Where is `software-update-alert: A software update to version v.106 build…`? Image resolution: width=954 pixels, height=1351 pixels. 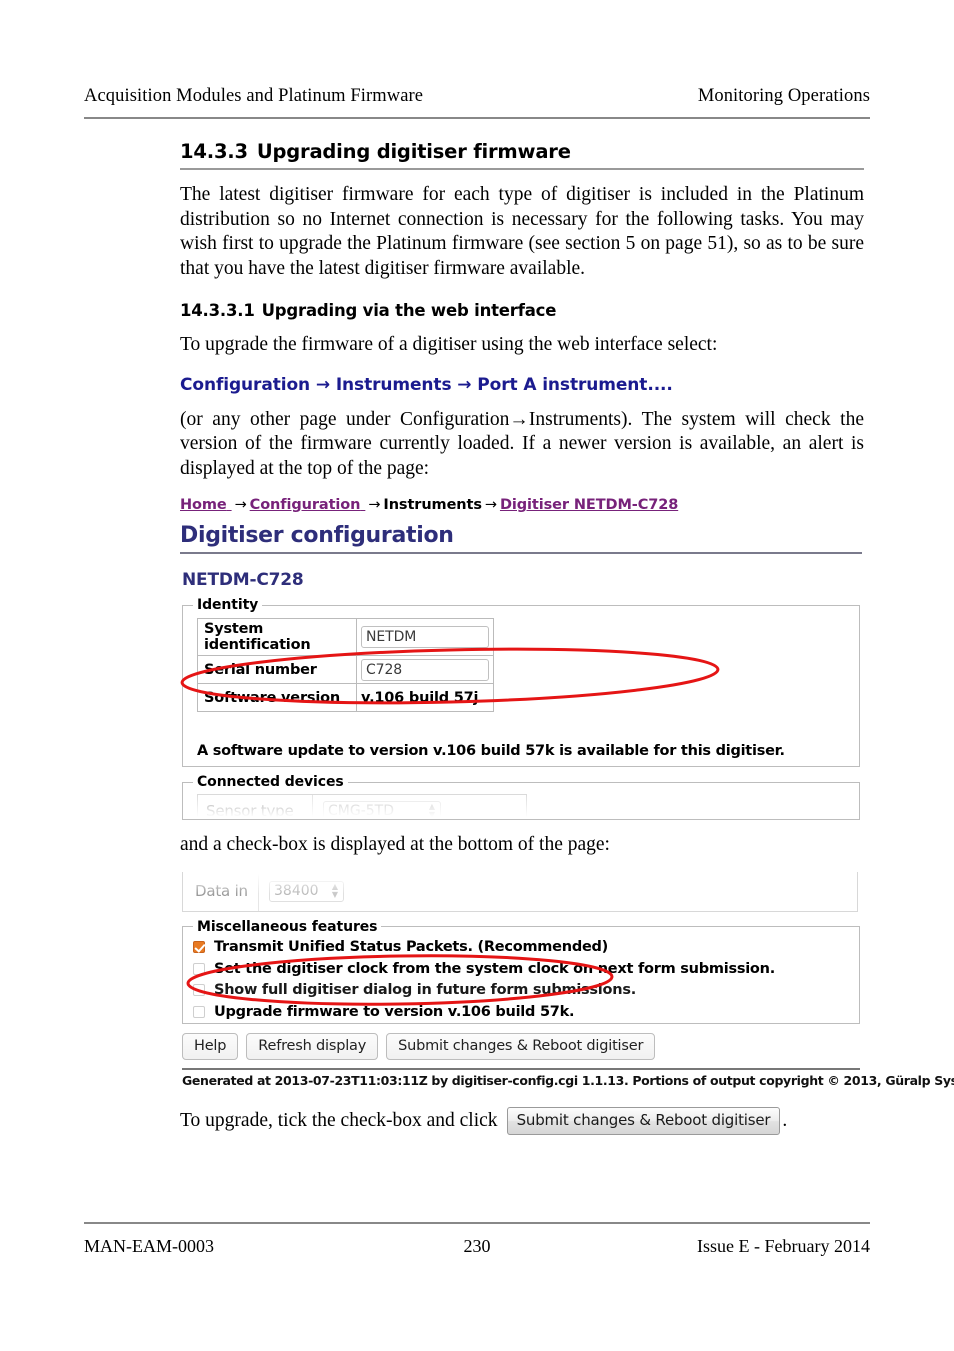 software-update-alert: A software update to version v.106 build… is located at coordinates (491, 751).